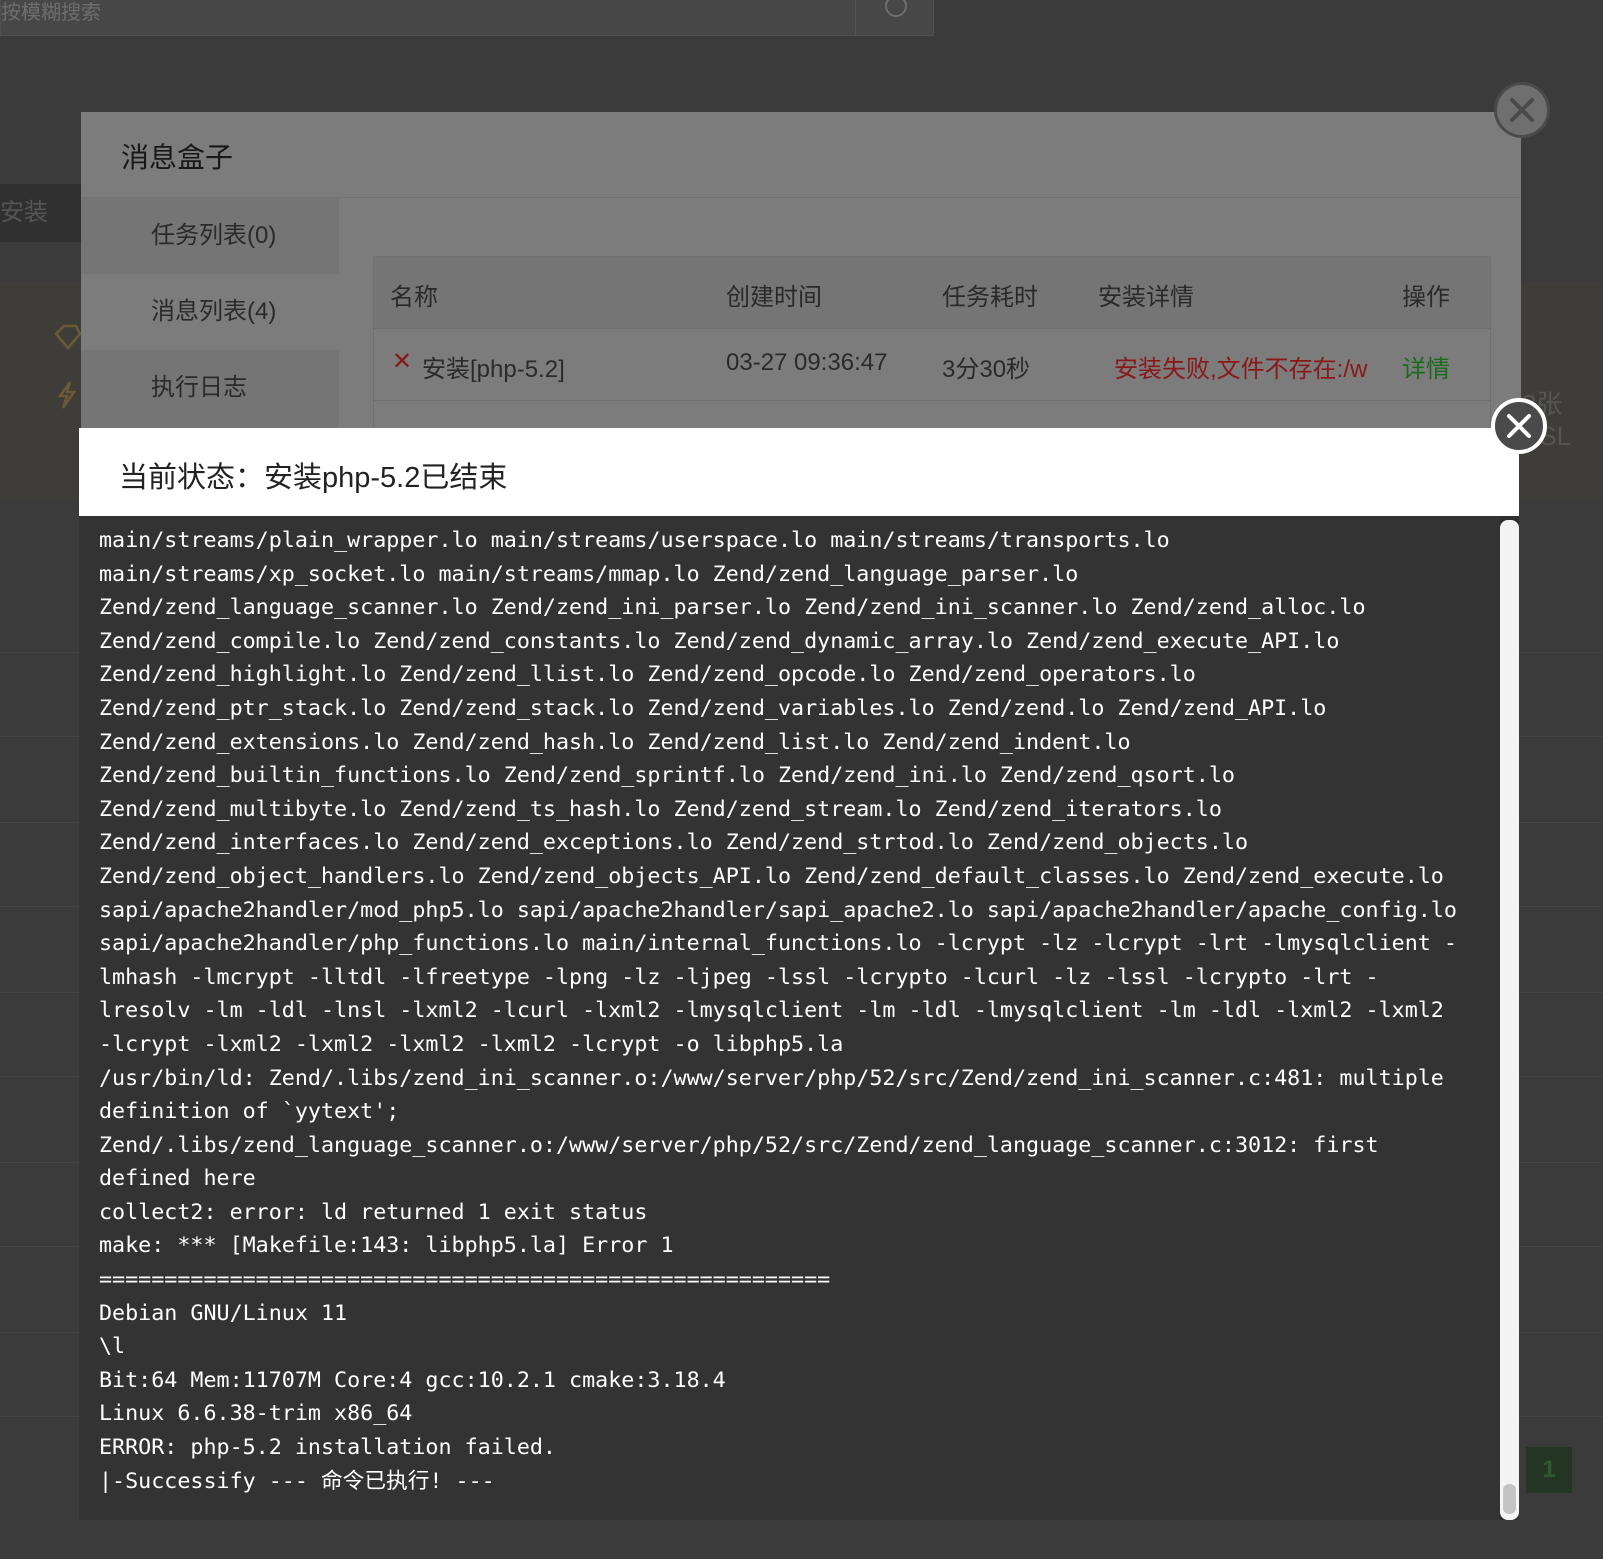  What do you see at coordinates (313, 478) in the screenshot?
I see `current-status-text: 当前状态：安装php-5.2已结束` at bounding box center [313, 478].